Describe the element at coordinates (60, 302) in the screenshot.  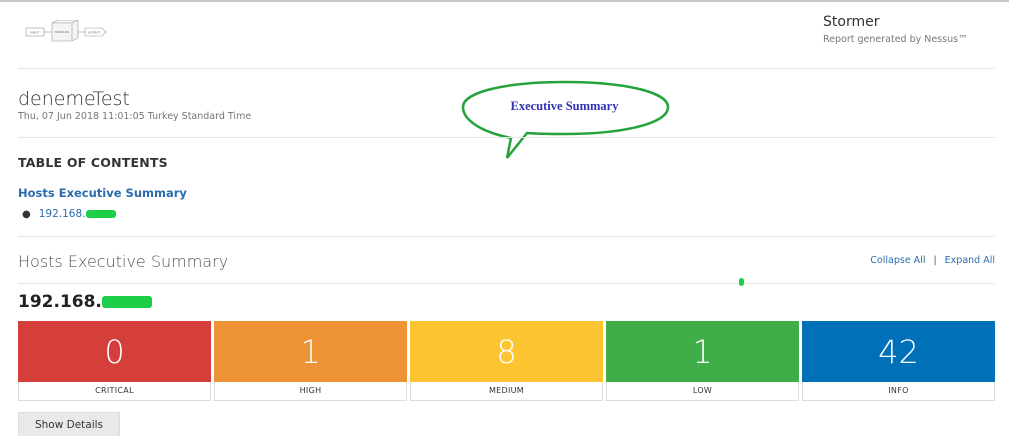
I see `host-ip: 192.168.` at that location.